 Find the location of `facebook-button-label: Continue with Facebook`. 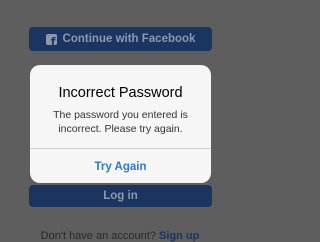

facebook-button-label: Continue with Facebook is located at coordinates (129, 39).